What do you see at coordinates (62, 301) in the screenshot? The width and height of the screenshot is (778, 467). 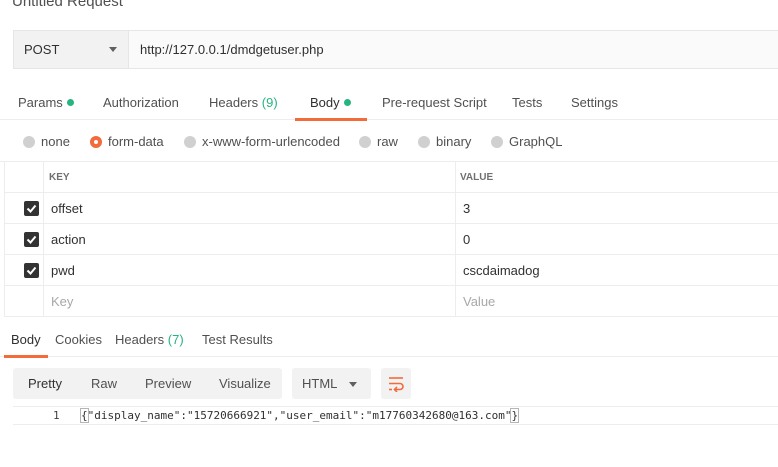 I see `new-key-input: Key` at bounding box center [62, 301].